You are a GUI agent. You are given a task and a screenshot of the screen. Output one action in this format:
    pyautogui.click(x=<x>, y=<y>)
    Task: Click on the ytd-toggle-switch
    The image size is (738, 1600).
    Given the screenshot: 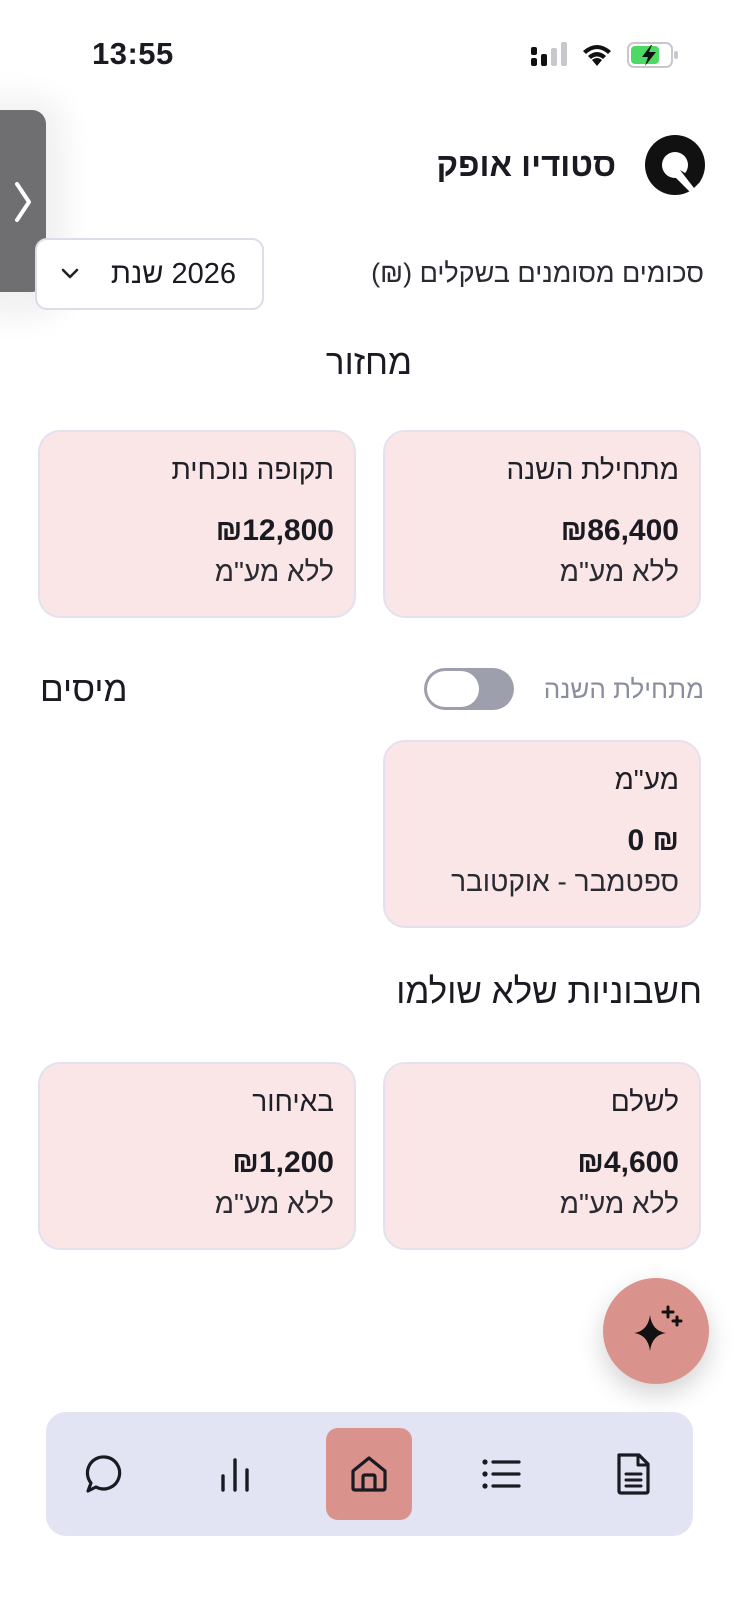 What is the action you would take?
    pyautogui.click(x=468, y=689)
    